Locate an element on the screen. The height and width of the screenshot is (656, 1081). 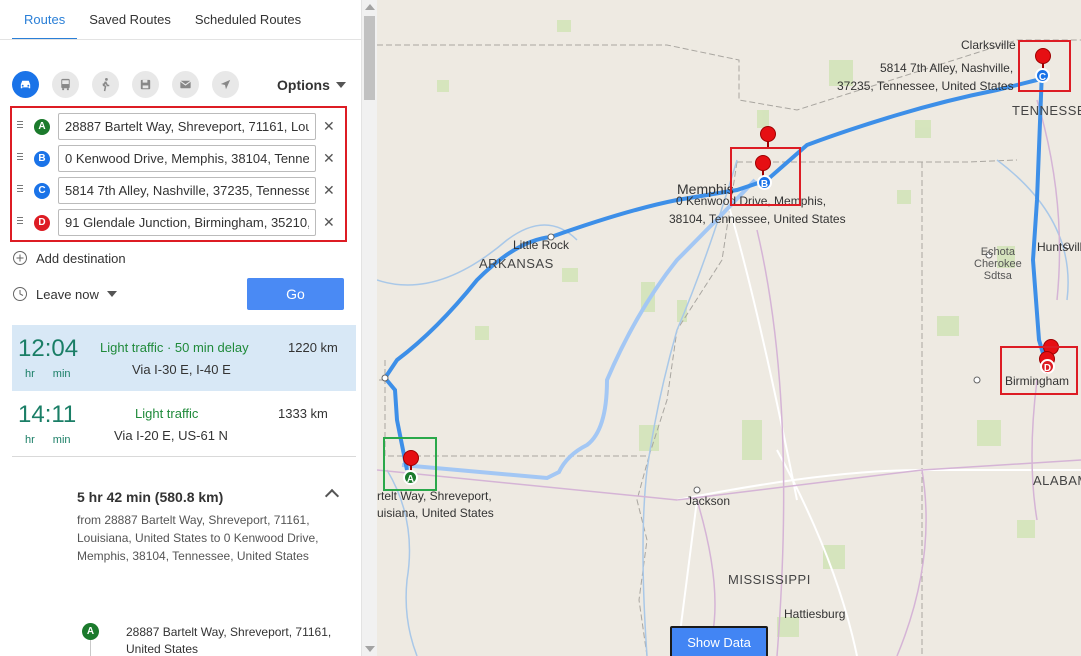
state-label-tennessee: TENNESSEE is located at coordinates (1046, 110).